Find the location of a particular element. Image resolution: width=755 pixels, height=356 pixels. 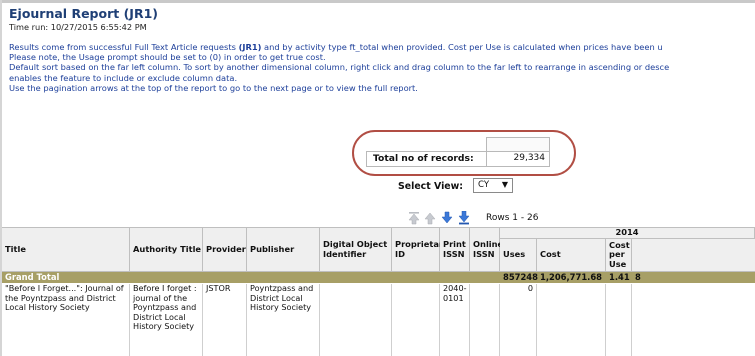

select-view-dropdown: CY ▼ is located at coordinates (493, 185).